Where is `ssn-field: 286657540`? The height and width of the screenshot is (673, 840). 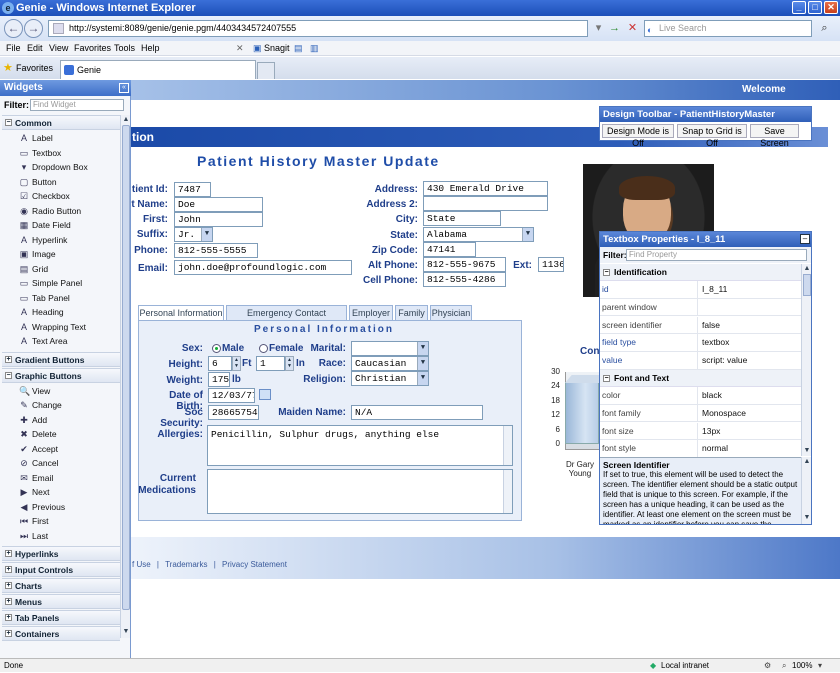 ssn-field: 286657540 is located at coordinates (233, 412).